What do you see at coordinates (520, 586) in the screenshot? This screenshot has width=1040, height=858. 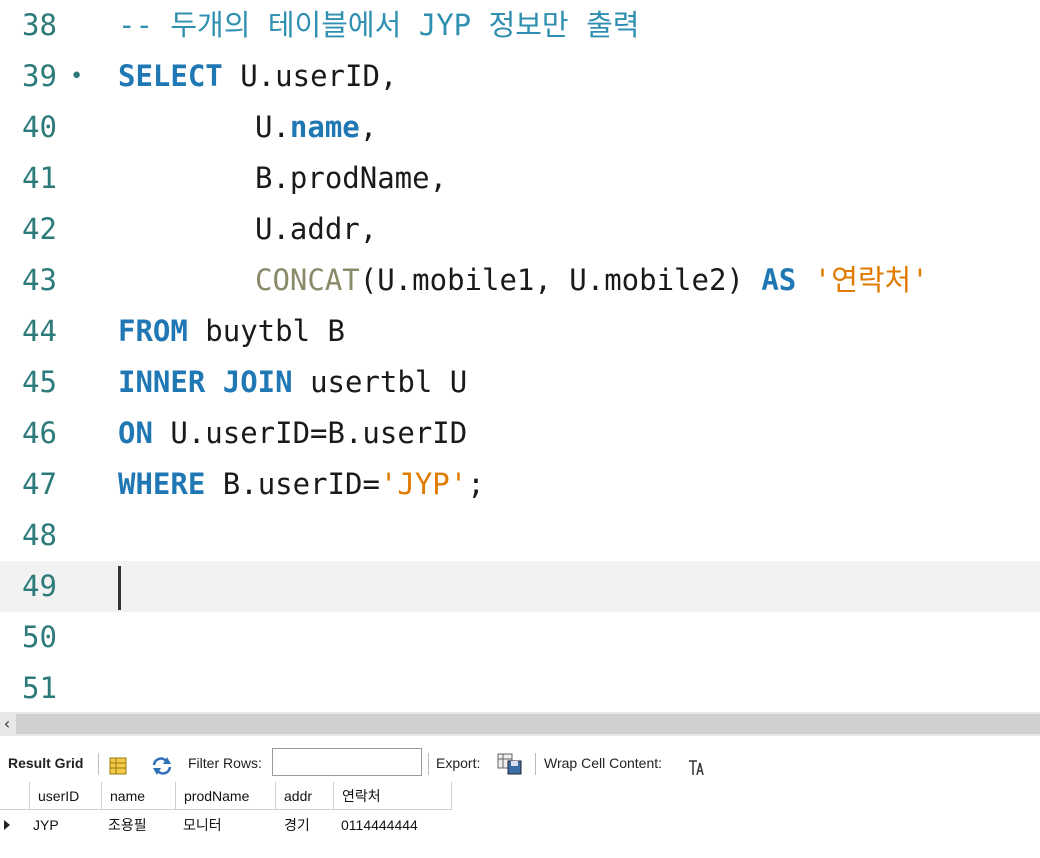 I see `code-line-49-current: 49` at bounding box center [520, 586].